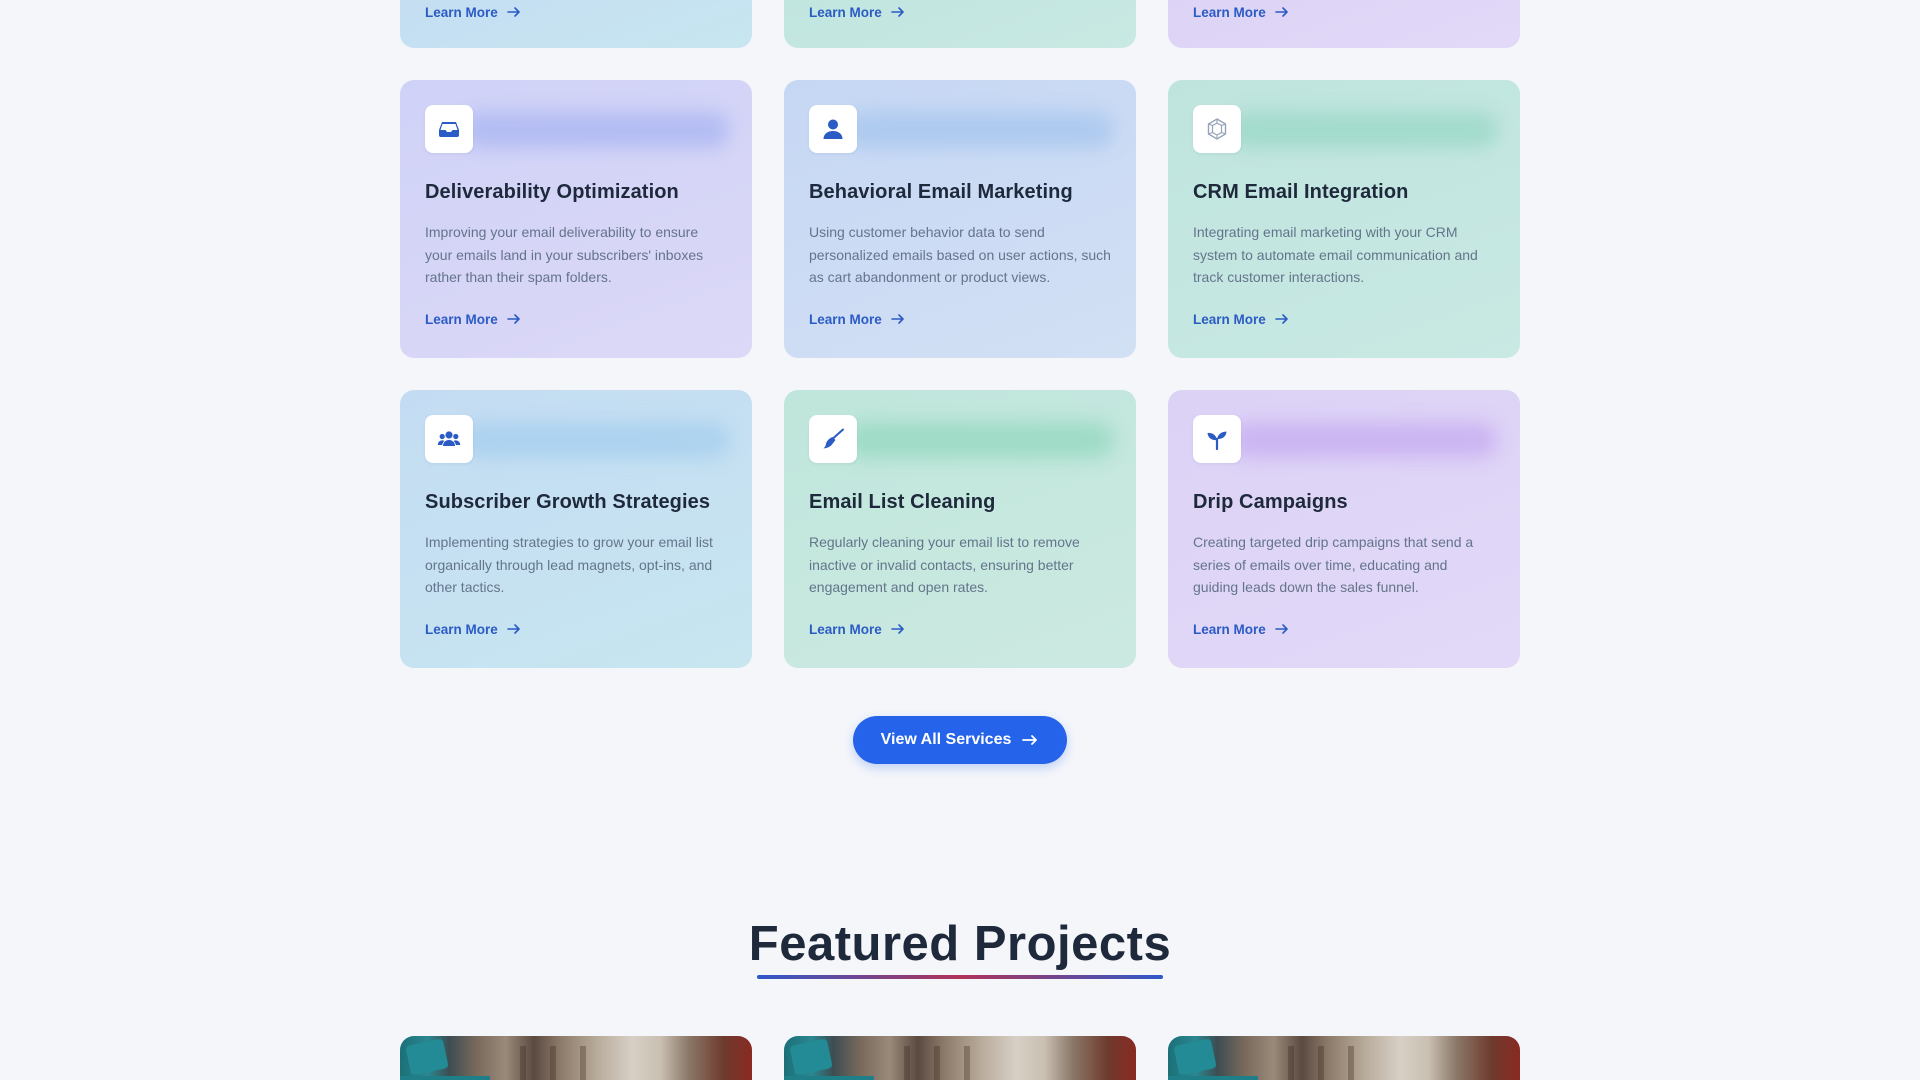  Describe the element at coordinates (946, 739) in the screenshot. I see `view-all-services-label: View All Services` at that location.